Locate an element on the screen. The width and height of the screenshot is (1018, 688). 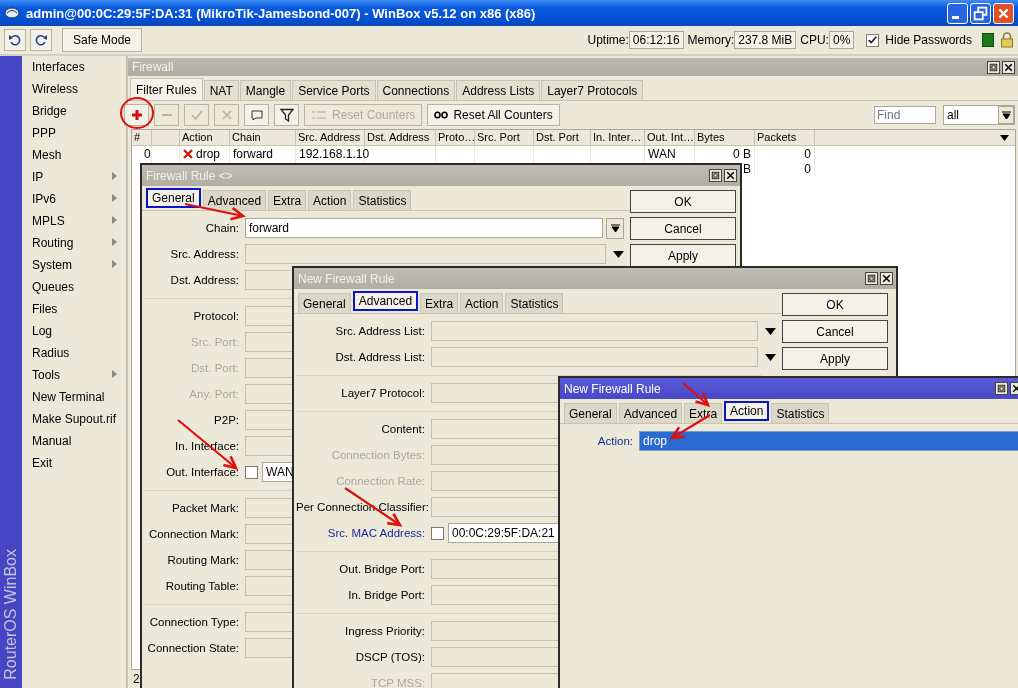
menu-item: Exit is located at coordinates (74, 463).